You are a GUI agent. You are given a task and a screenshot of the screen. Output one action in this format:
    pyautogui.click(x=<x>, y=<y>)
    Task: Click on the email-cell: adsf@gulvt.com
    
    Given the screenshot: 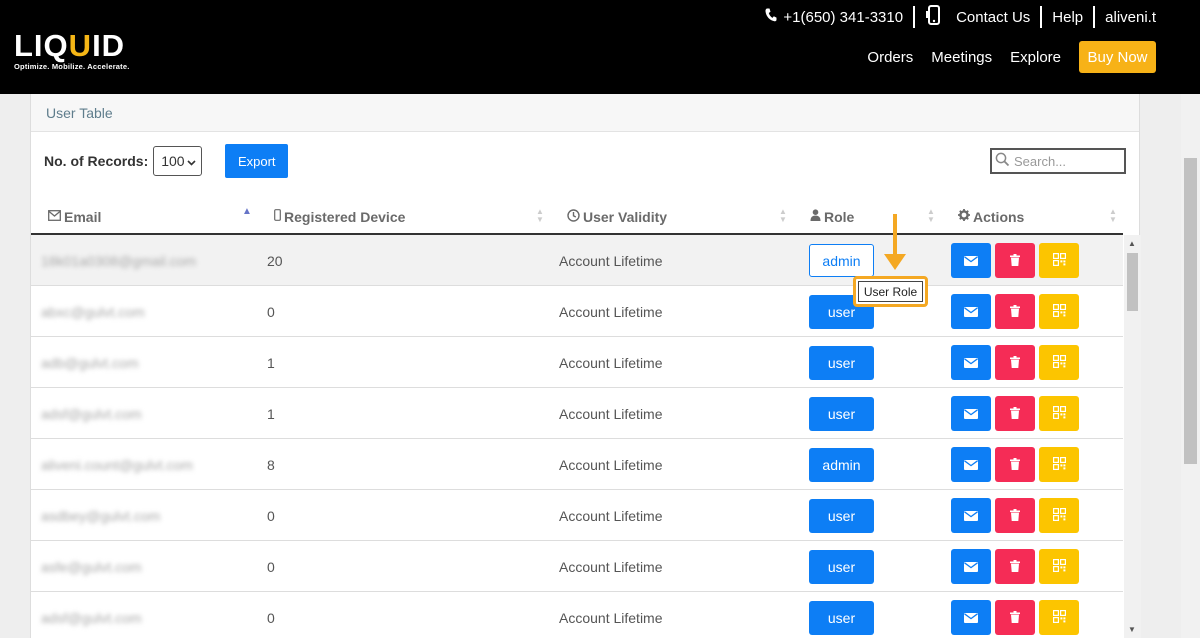 What is the action you would take?
    pyautogui.click(x=91, y=413)
    